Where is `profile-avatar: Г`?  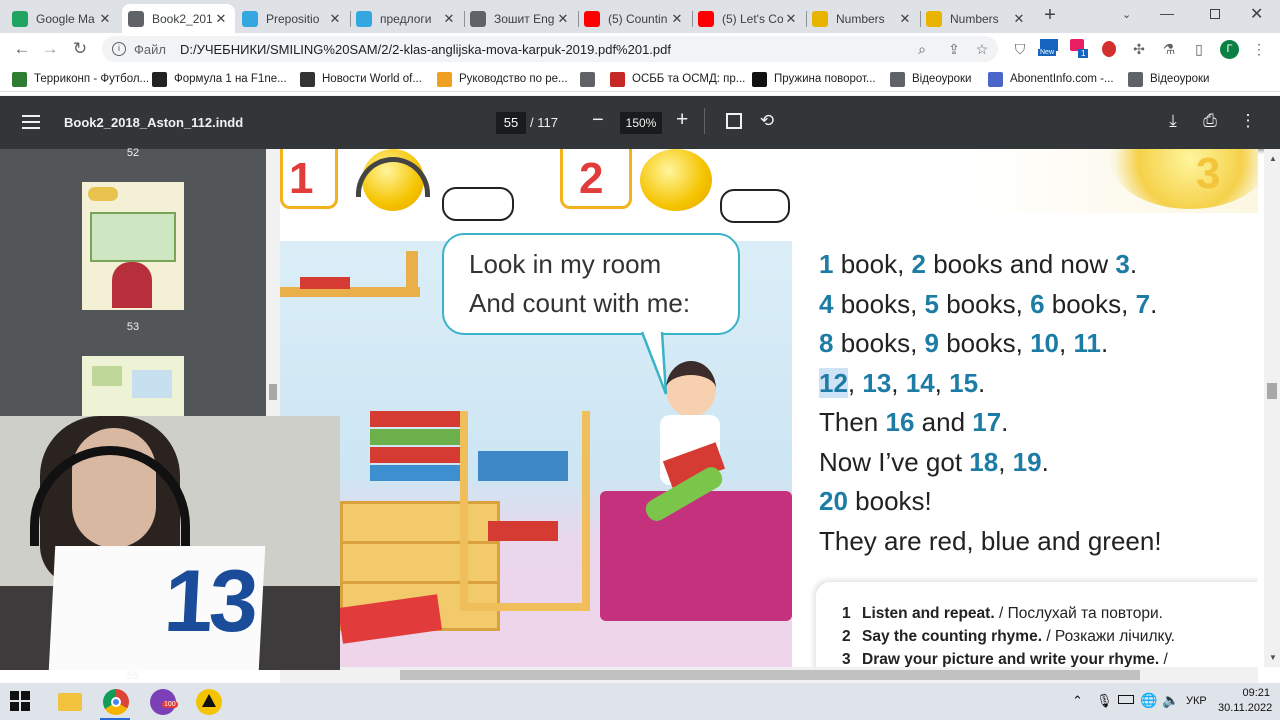 profile-avatar: Г is located at coordinates (1229, 49).